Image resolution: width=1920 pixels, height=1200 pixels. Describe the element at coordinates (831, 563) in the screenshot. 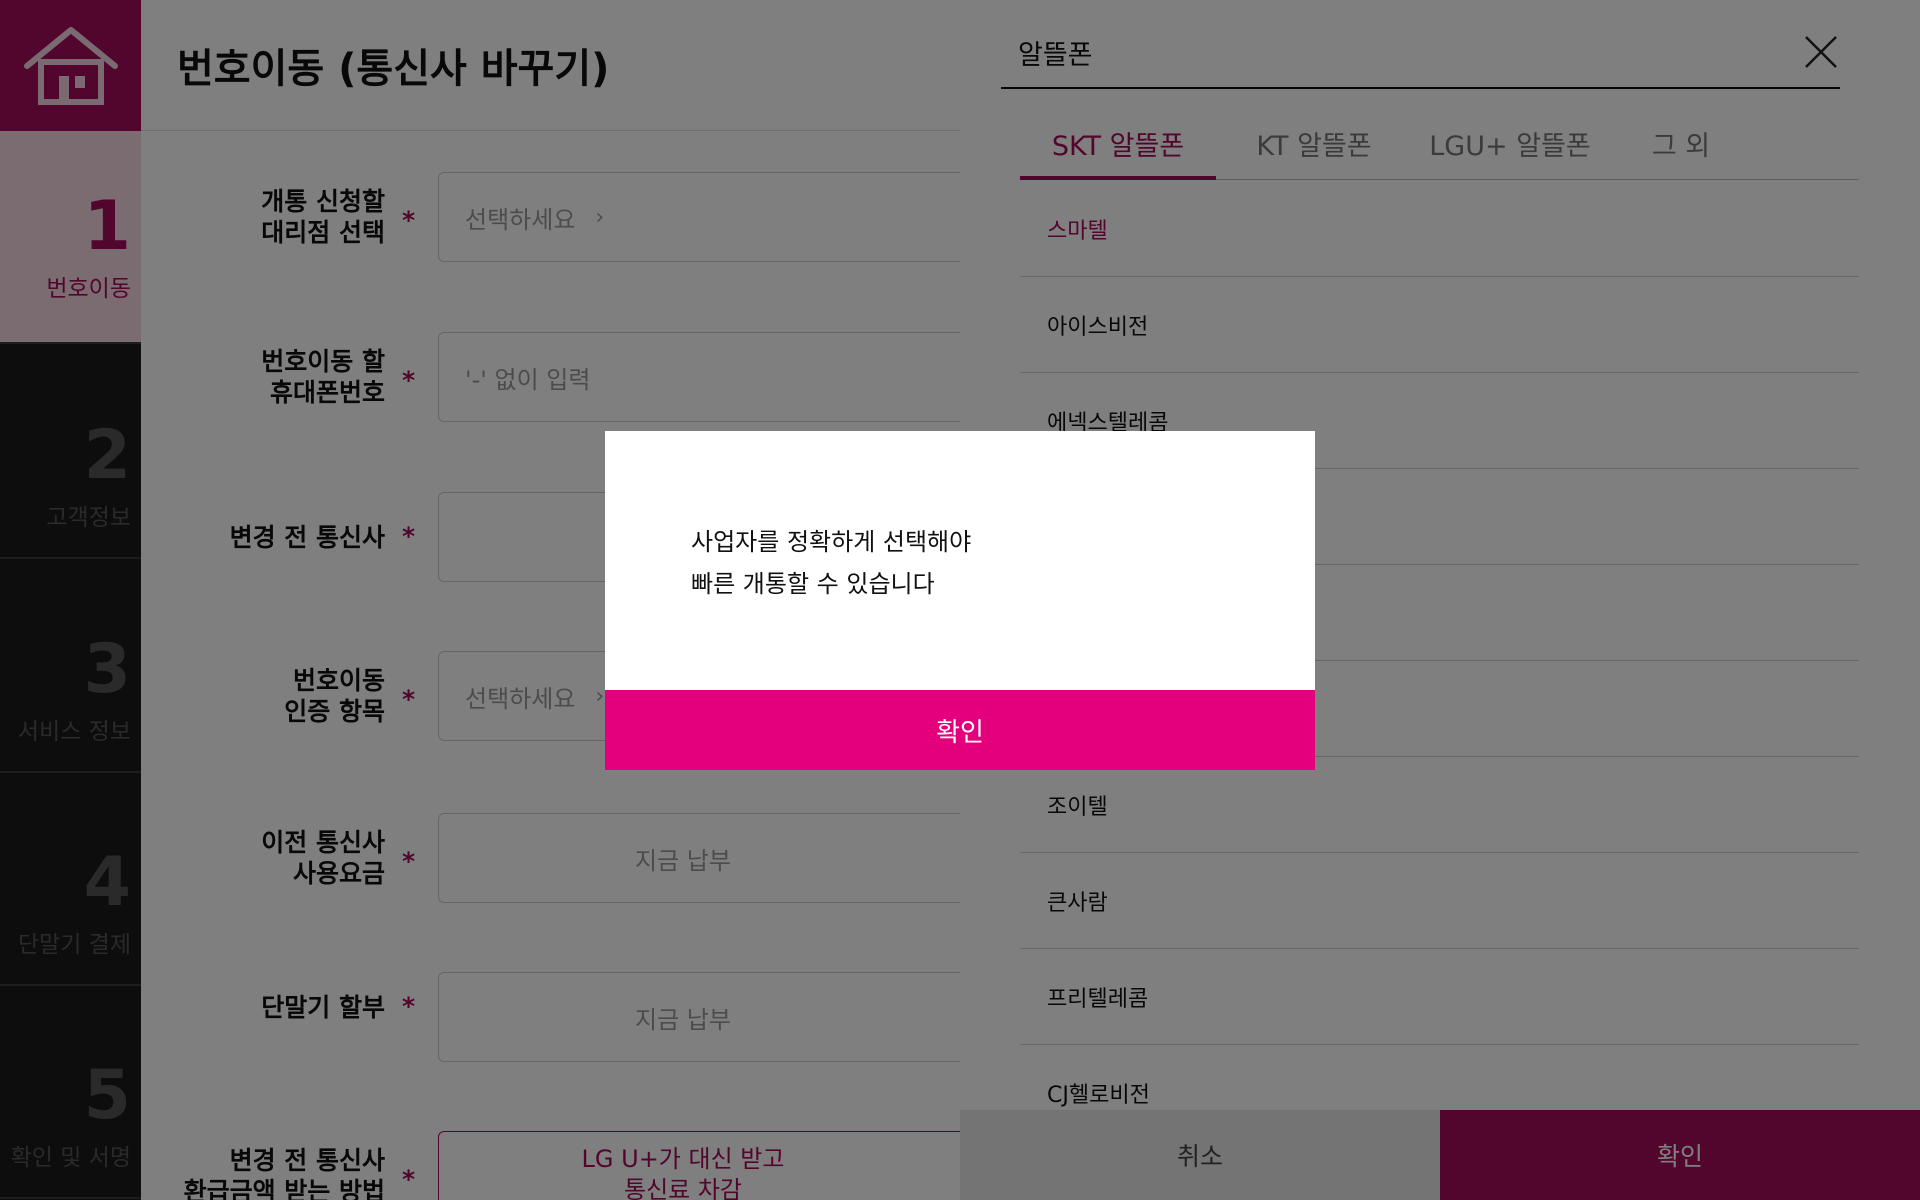

I see `dialog-message: 사업자를 정확하게 선택해야 빠른 개통할 수 있습니다` at that location.